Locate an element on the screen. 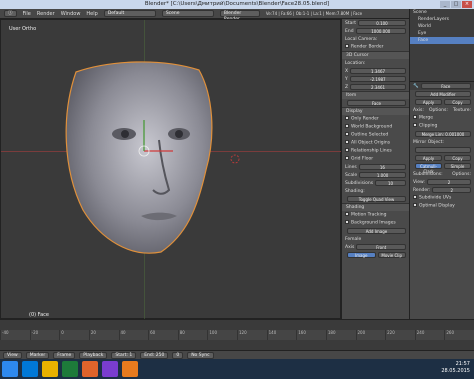 This screenshot has width=474, height=379. end-label: End: is located at coordinates (149, 355).